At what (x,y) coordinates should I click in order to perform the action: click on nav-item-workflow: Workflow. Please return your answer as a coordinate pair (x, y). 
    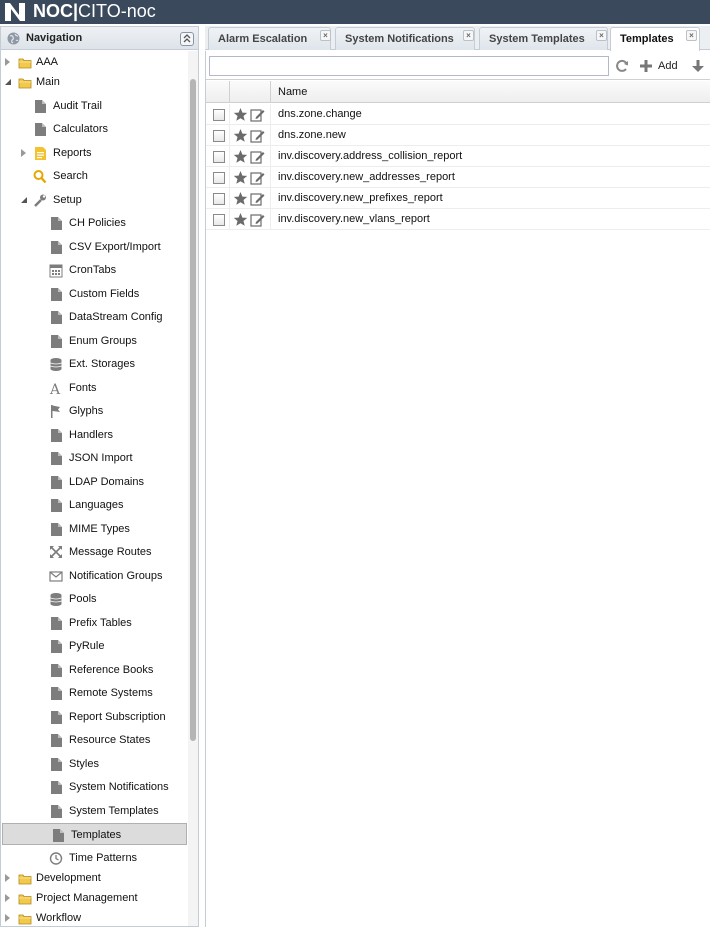
    Looking at the image, I should click on (94, 918).